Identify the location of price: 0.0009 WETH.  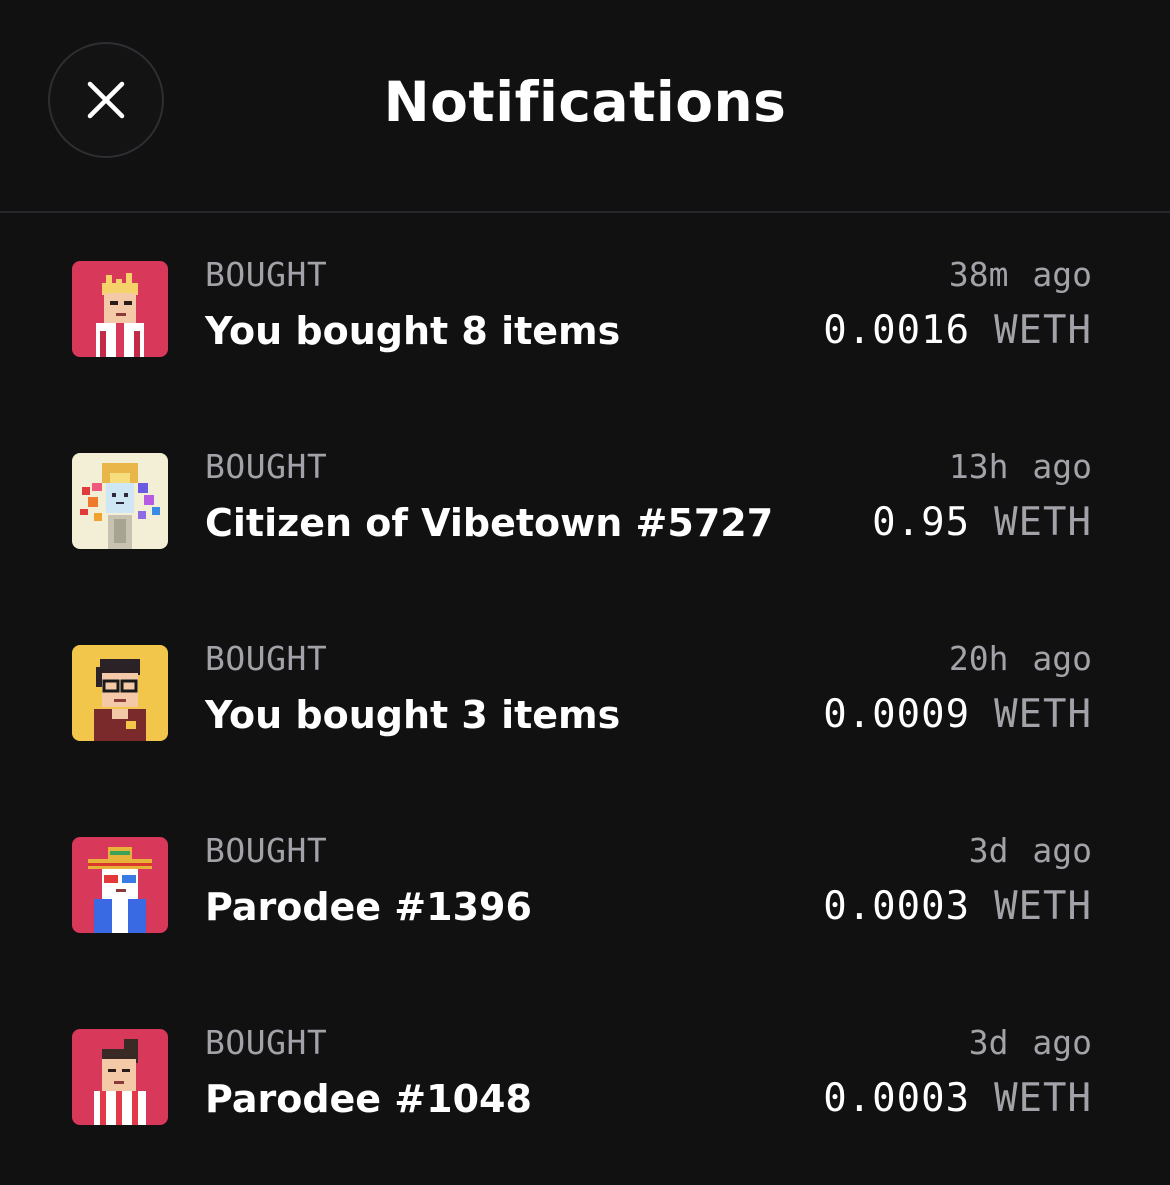
(957, 715).